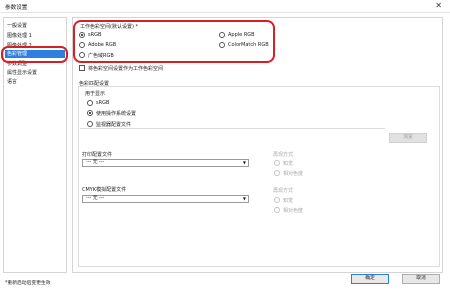 This screenshot has width=450, height=292. I want to click on cmyk-profile-select: --- 无 --- ▼, so click(165, 199).